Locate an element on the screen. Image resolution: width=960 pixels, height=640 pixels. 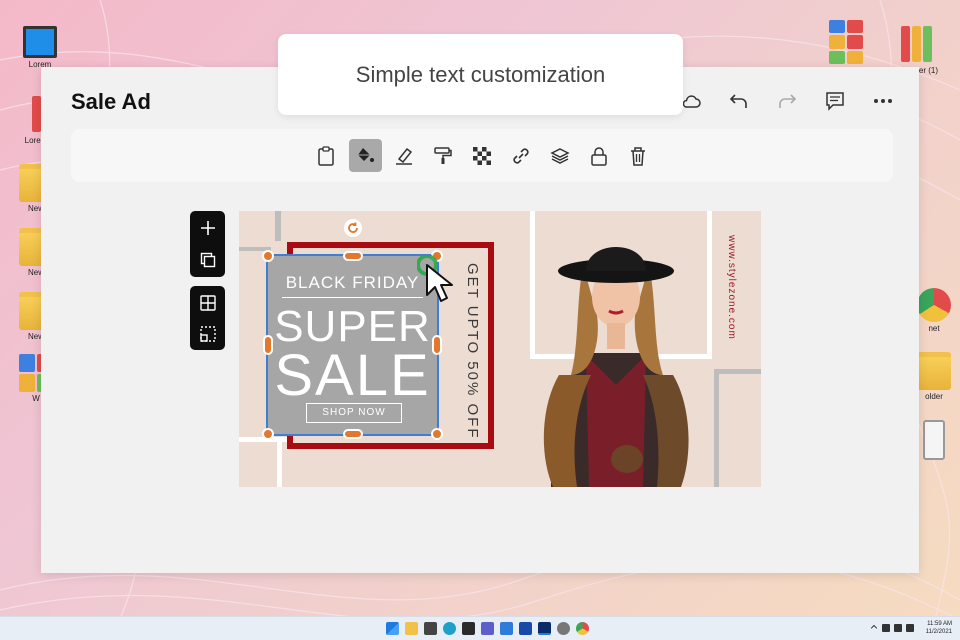
desktop-icon-app is located at coordinates (846, 43).